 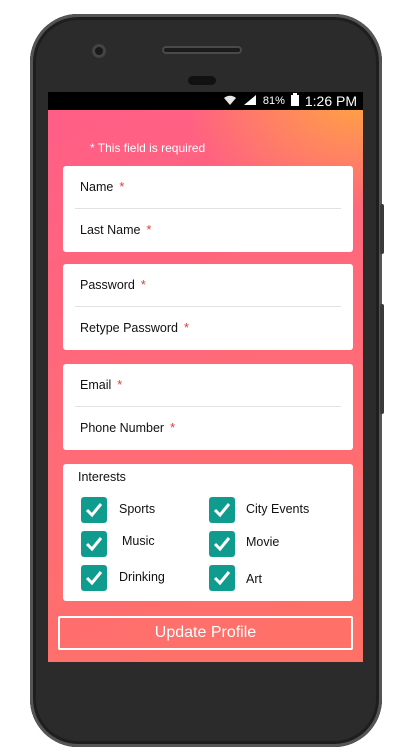 I want to click on art-checkbox, so click(x=222, y=578).